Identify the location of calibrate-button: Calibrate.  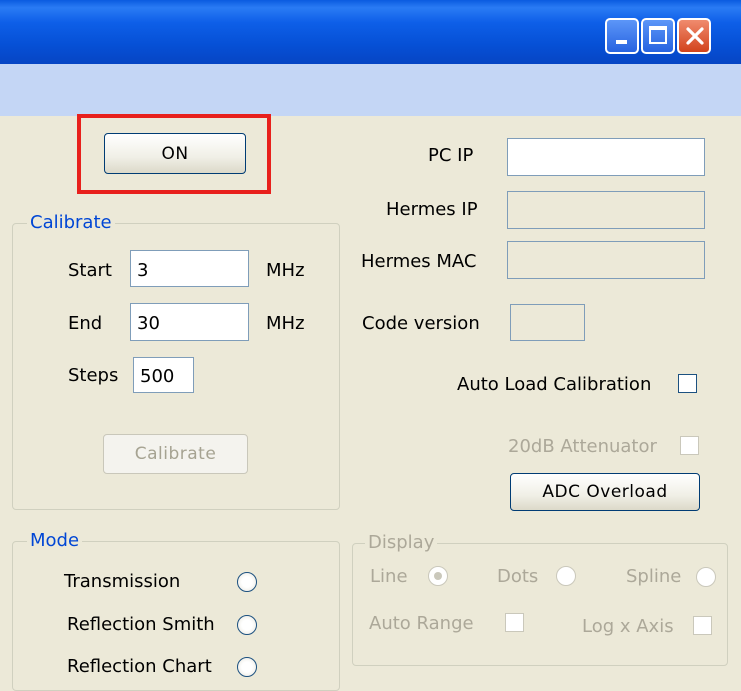
(175, 454).